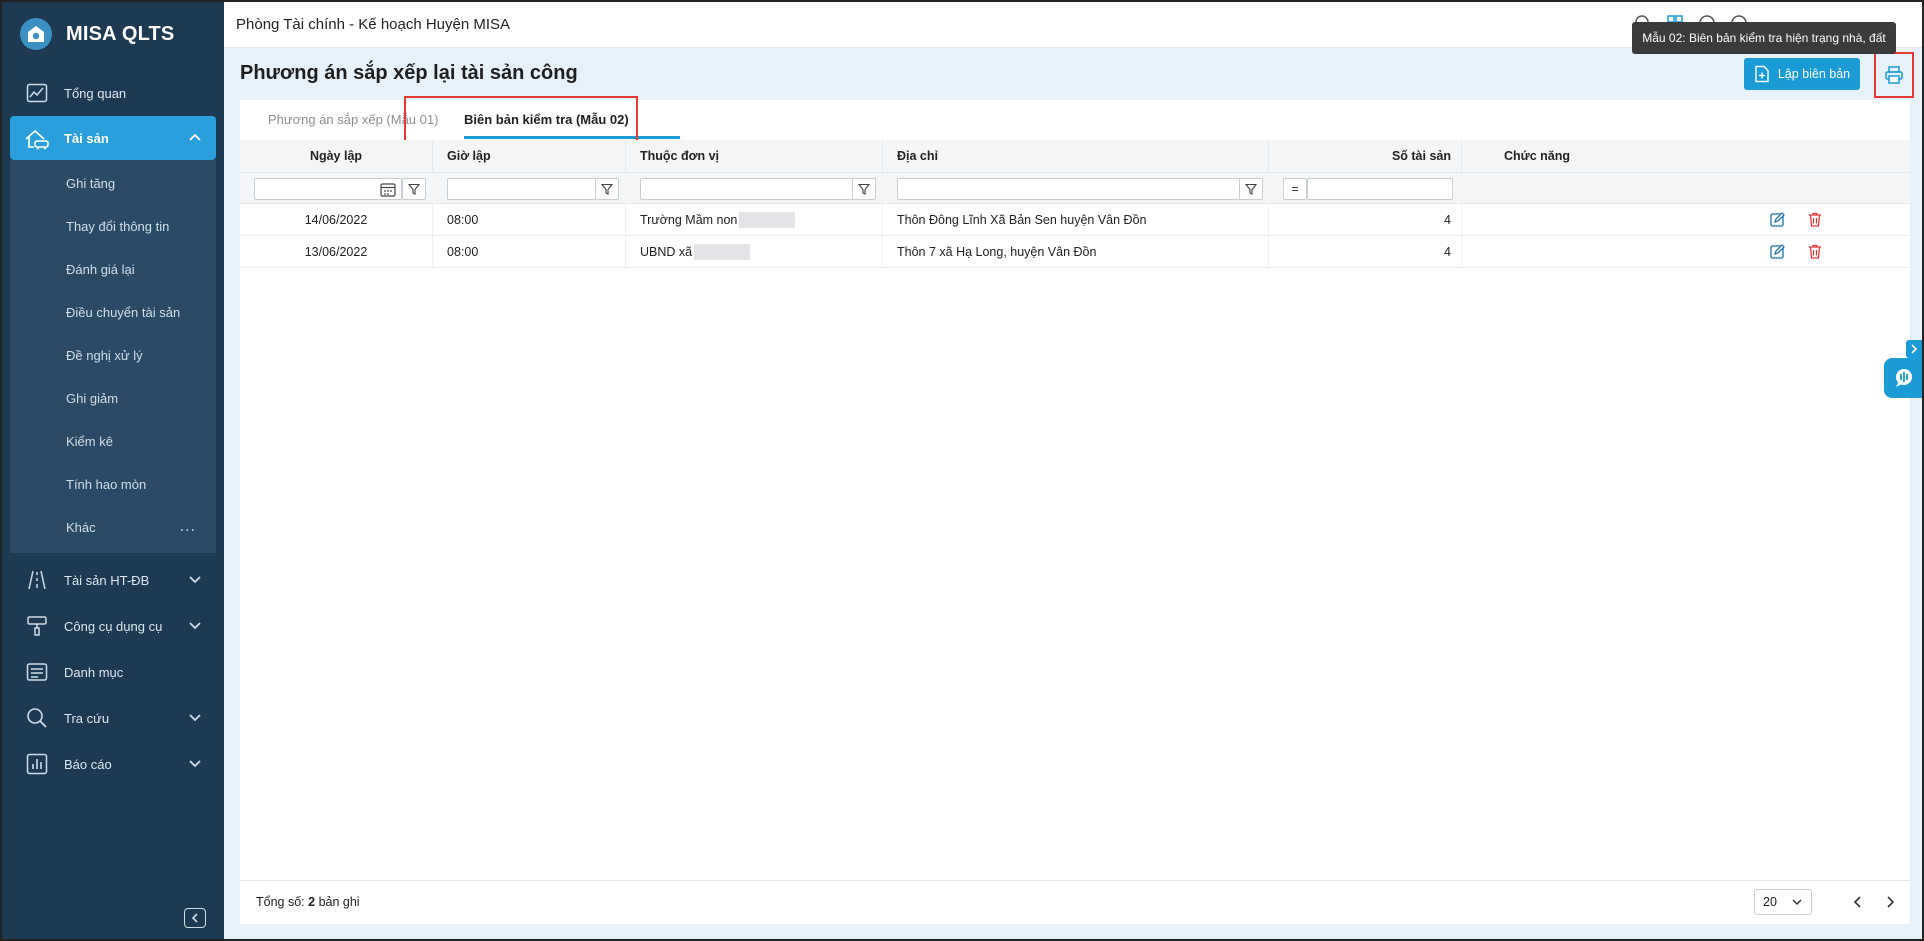  I want to click on support-chat-button, so click(1903, 378).